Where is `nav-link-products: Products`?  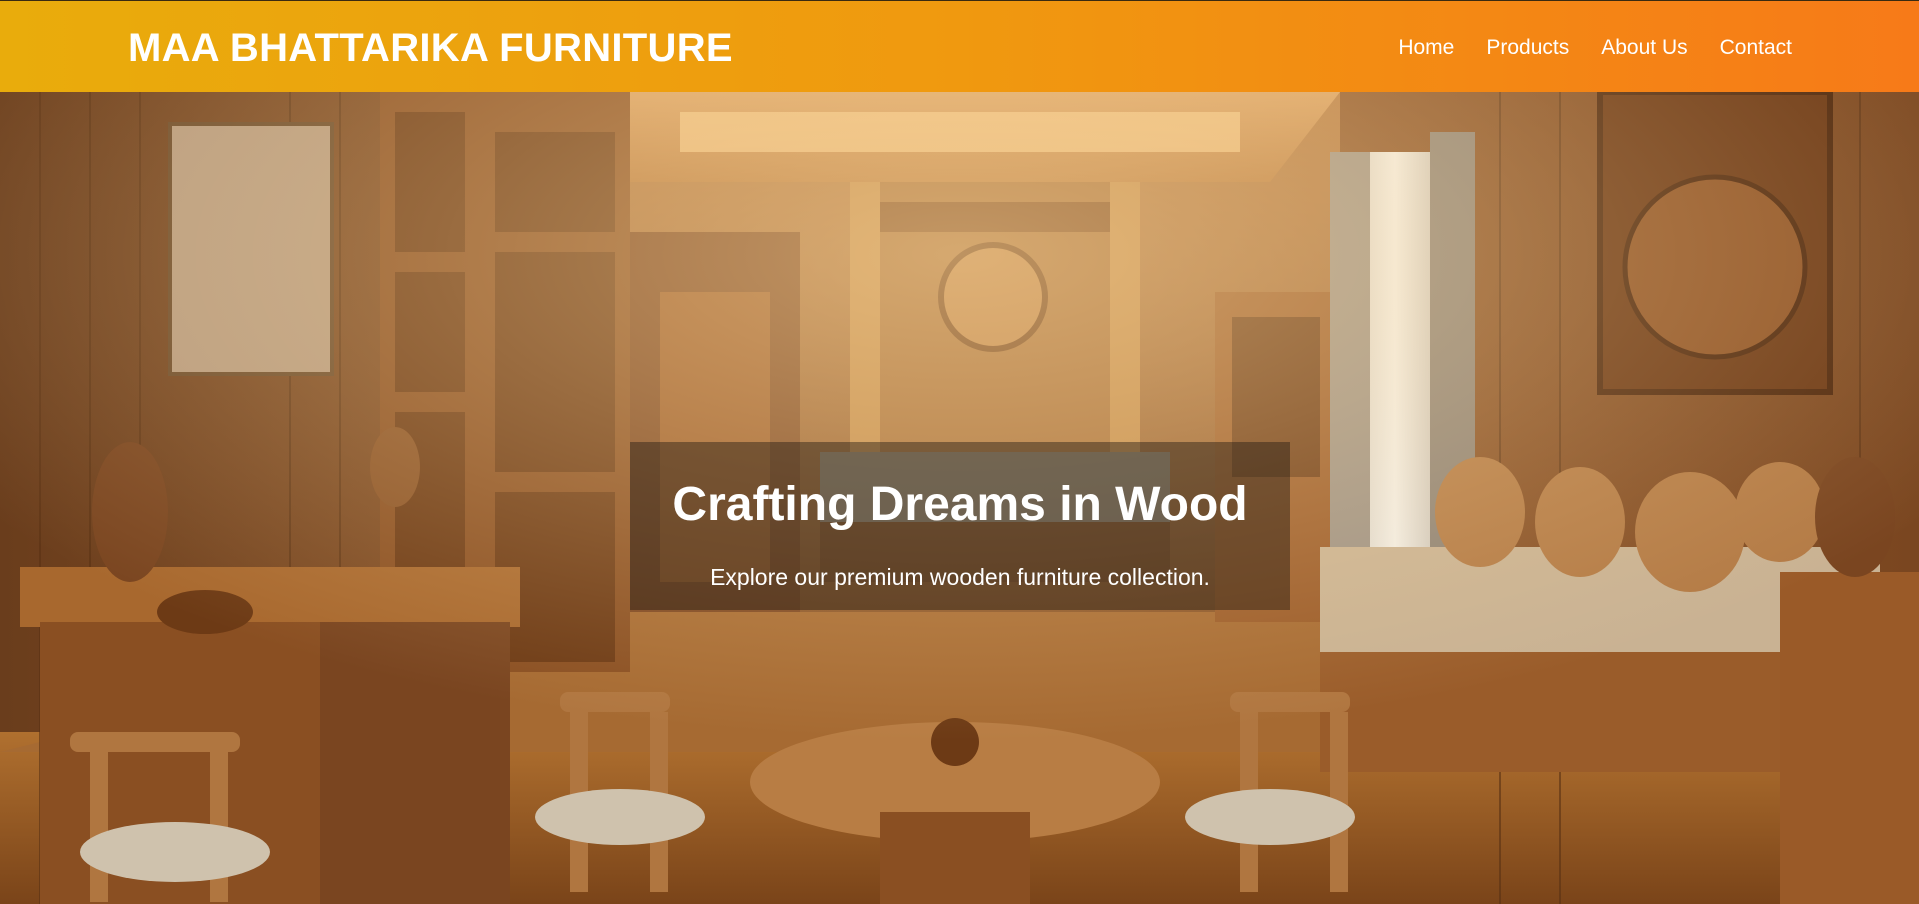
nav-link-products: Products is located at coordinates (1527, 48).